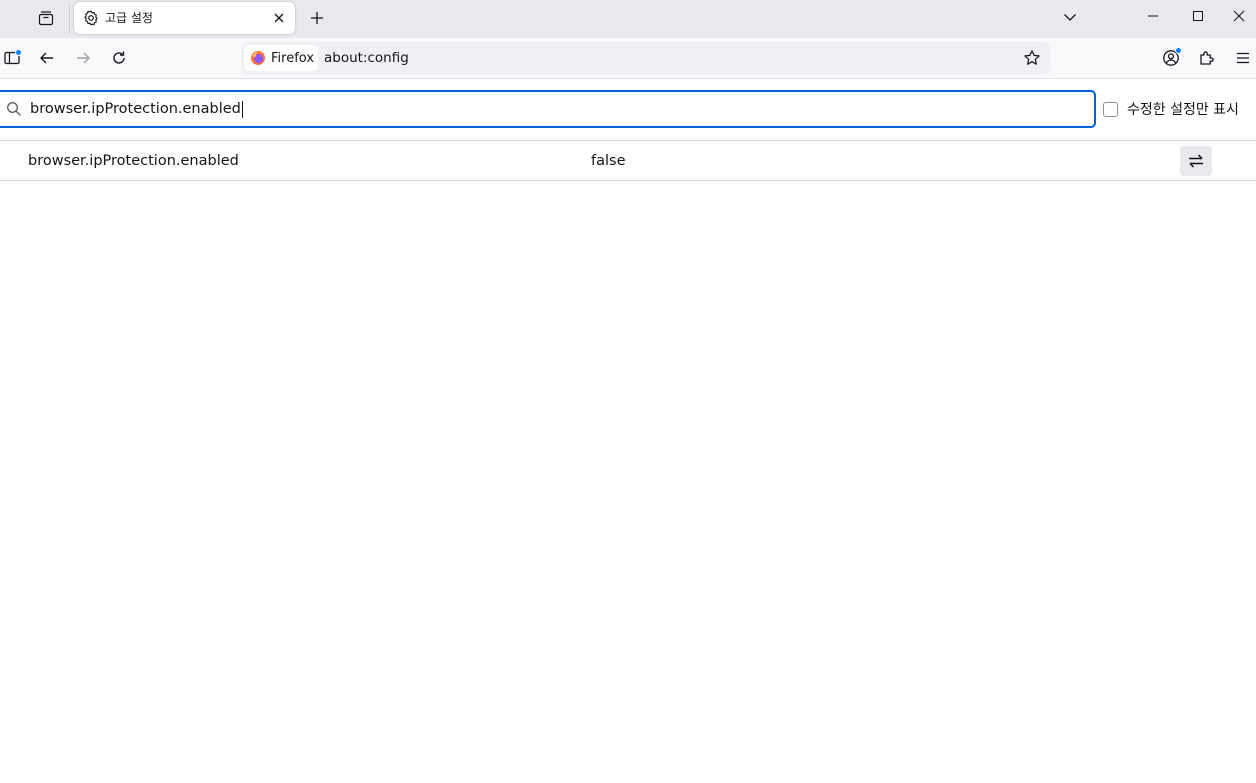  Describe the element at coordinates (242, 109) in the screenshot. I see `text-caret` at that location.